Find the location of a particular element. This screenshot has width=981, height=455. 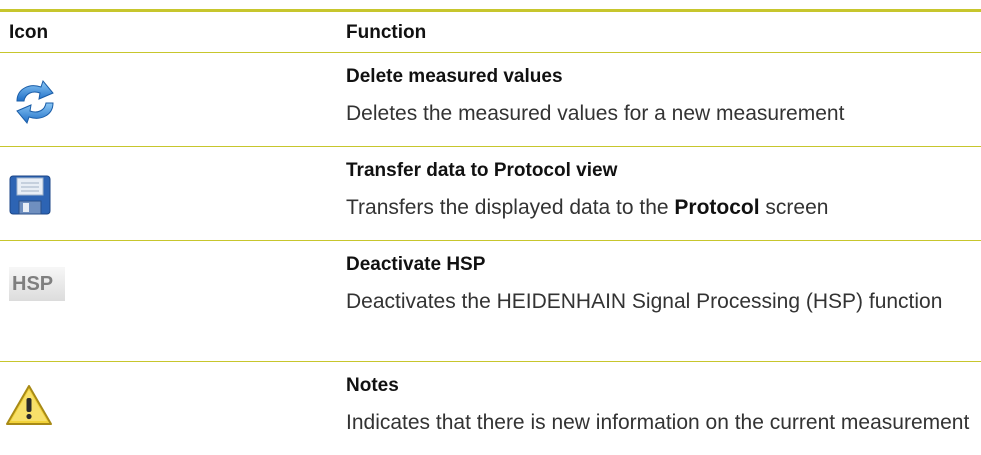

hsp-icon: HSP is located at coordinates (37, 286).